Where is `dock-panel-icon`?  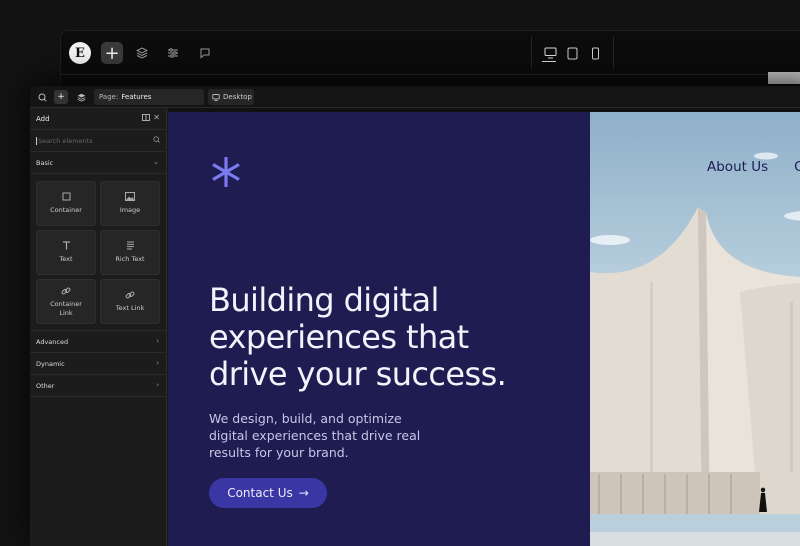
dock-panel-icon is located at coordinates (146, 118).